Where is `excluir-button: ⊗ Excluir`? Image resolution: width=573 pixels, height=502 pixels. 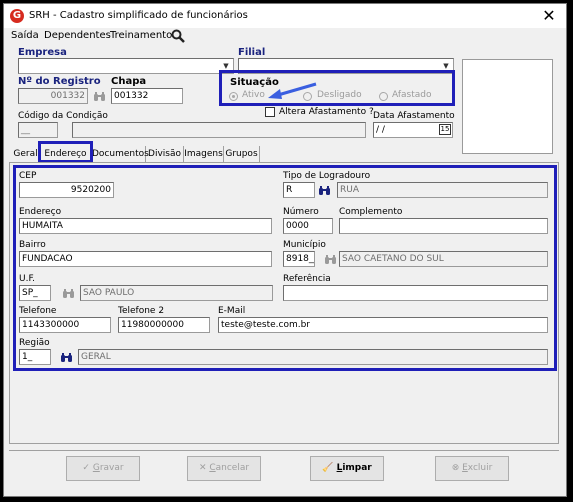
excluir-button: ⊗ Excluir is located at coordinates (472, 468).